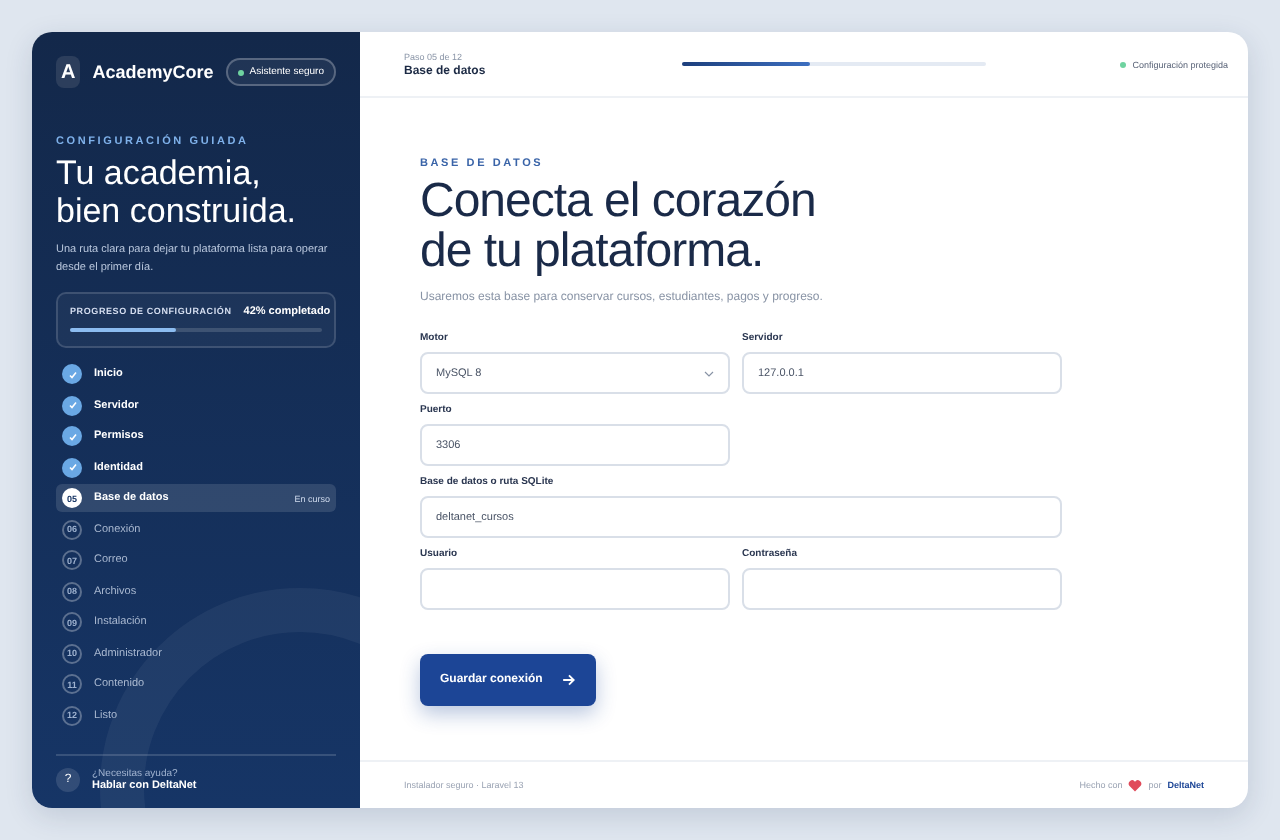 This screenshot has height=840, width=1280. Describe the element at coordinates (68, 72) in the screenshot. I see `logo-icon: A` at that location.